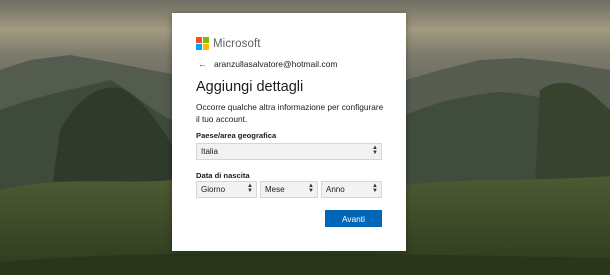 This screenshot has width=610, height=275. What do you see at coordinates (236, 135) in the screenshot?
I see `country-label: Paese/area geografica` at bounding box center [236, 135].